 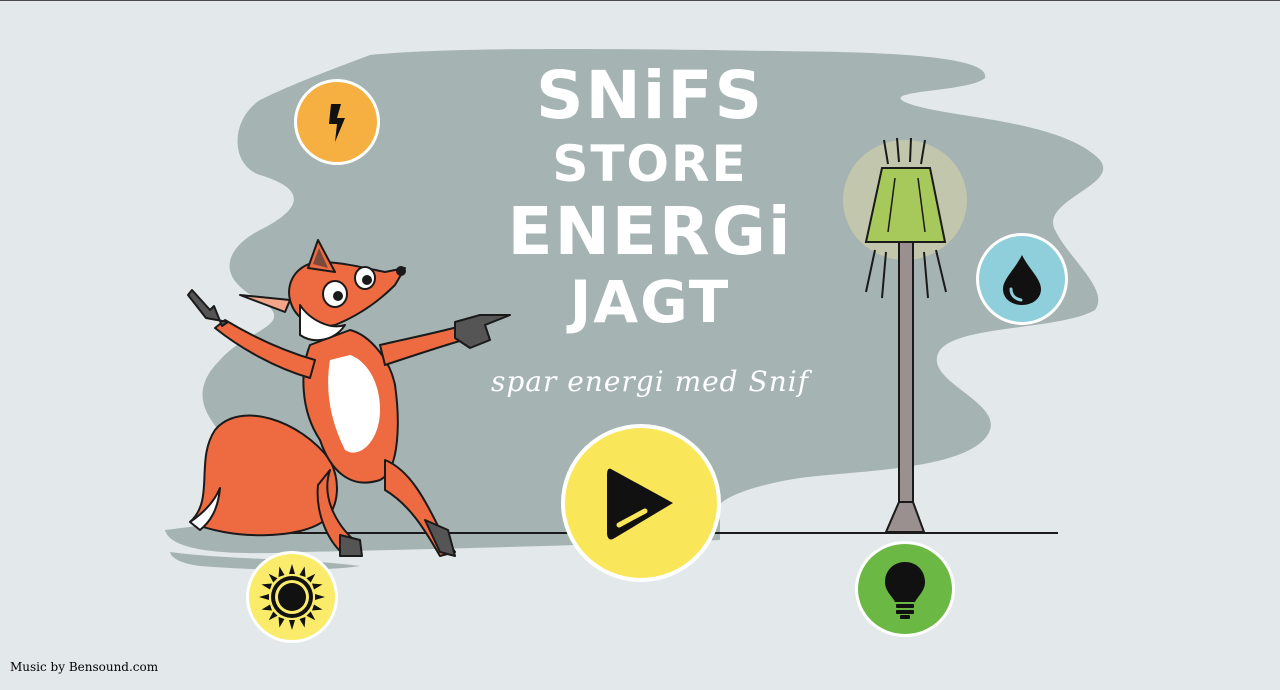 I want to click on bolt-icon, so click(x=337, y=123).